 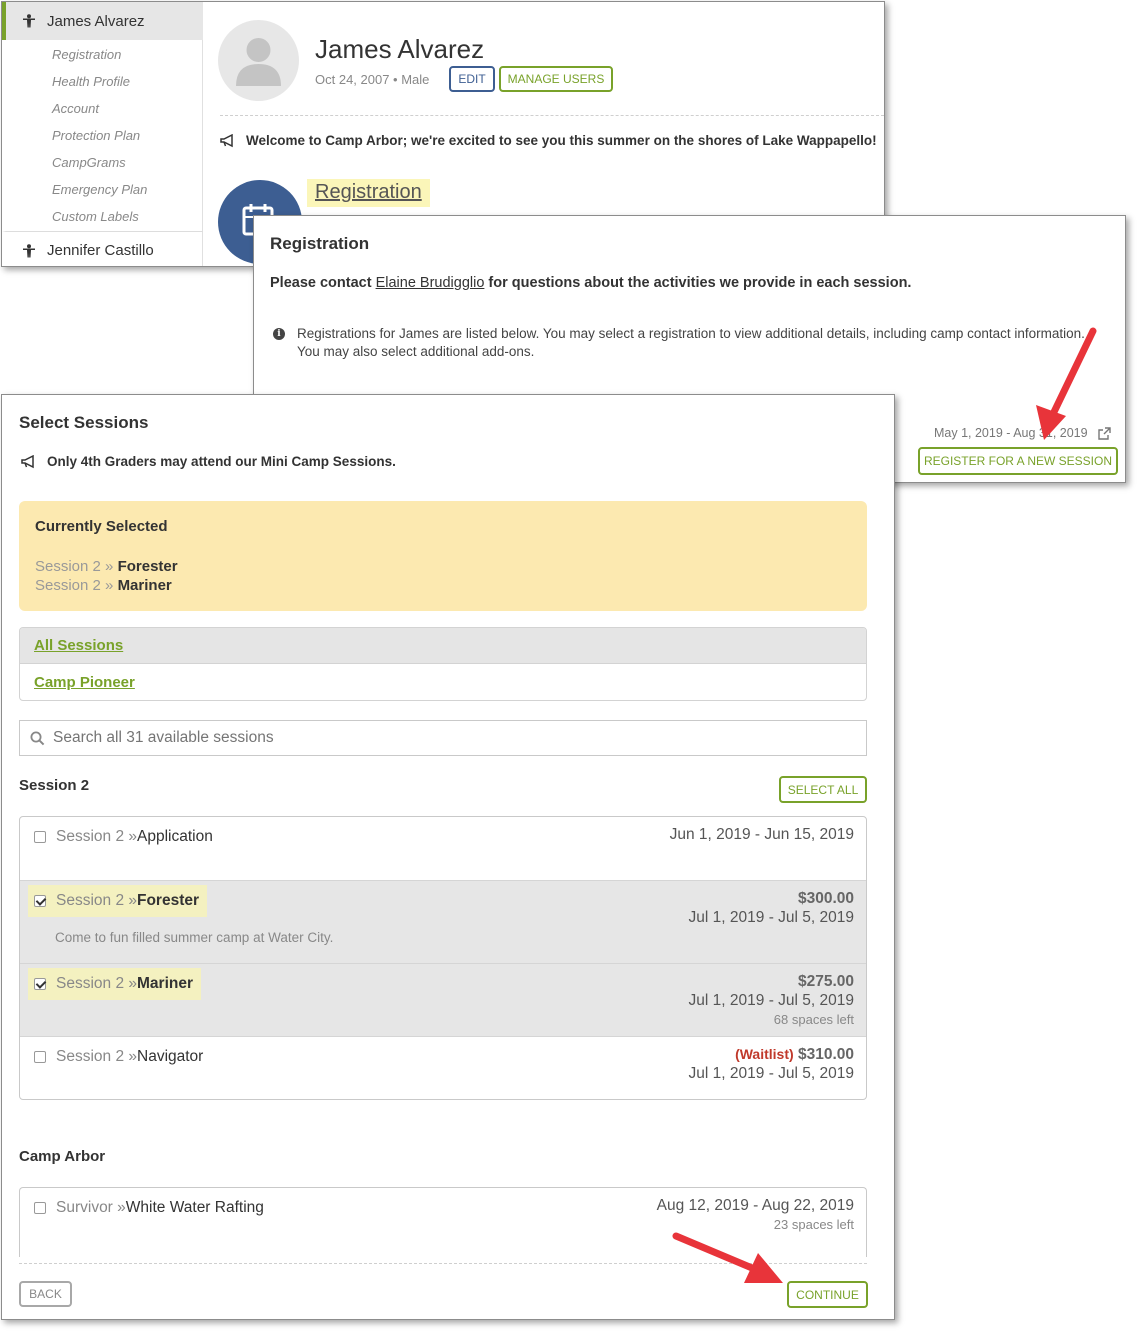 I want to click on session-label: Session 2 » Application, so click(x=124, y=837).